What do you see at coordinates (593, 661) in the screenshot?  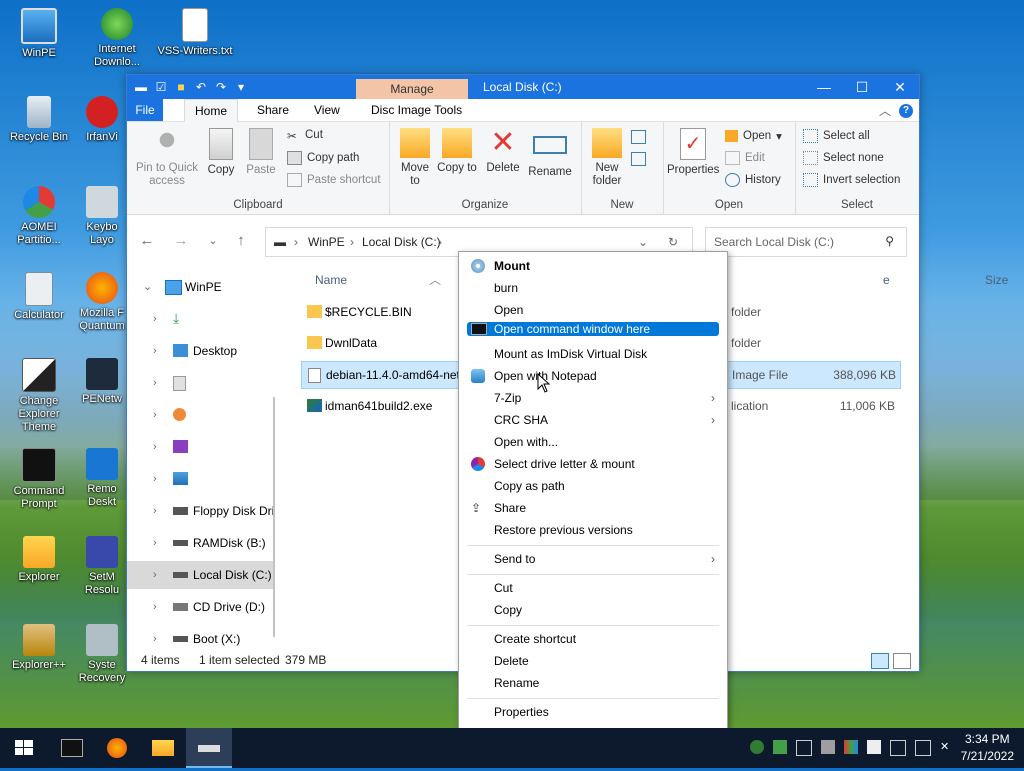 I see `menu-item-delete: Delete` at bounding box center [593, 661].